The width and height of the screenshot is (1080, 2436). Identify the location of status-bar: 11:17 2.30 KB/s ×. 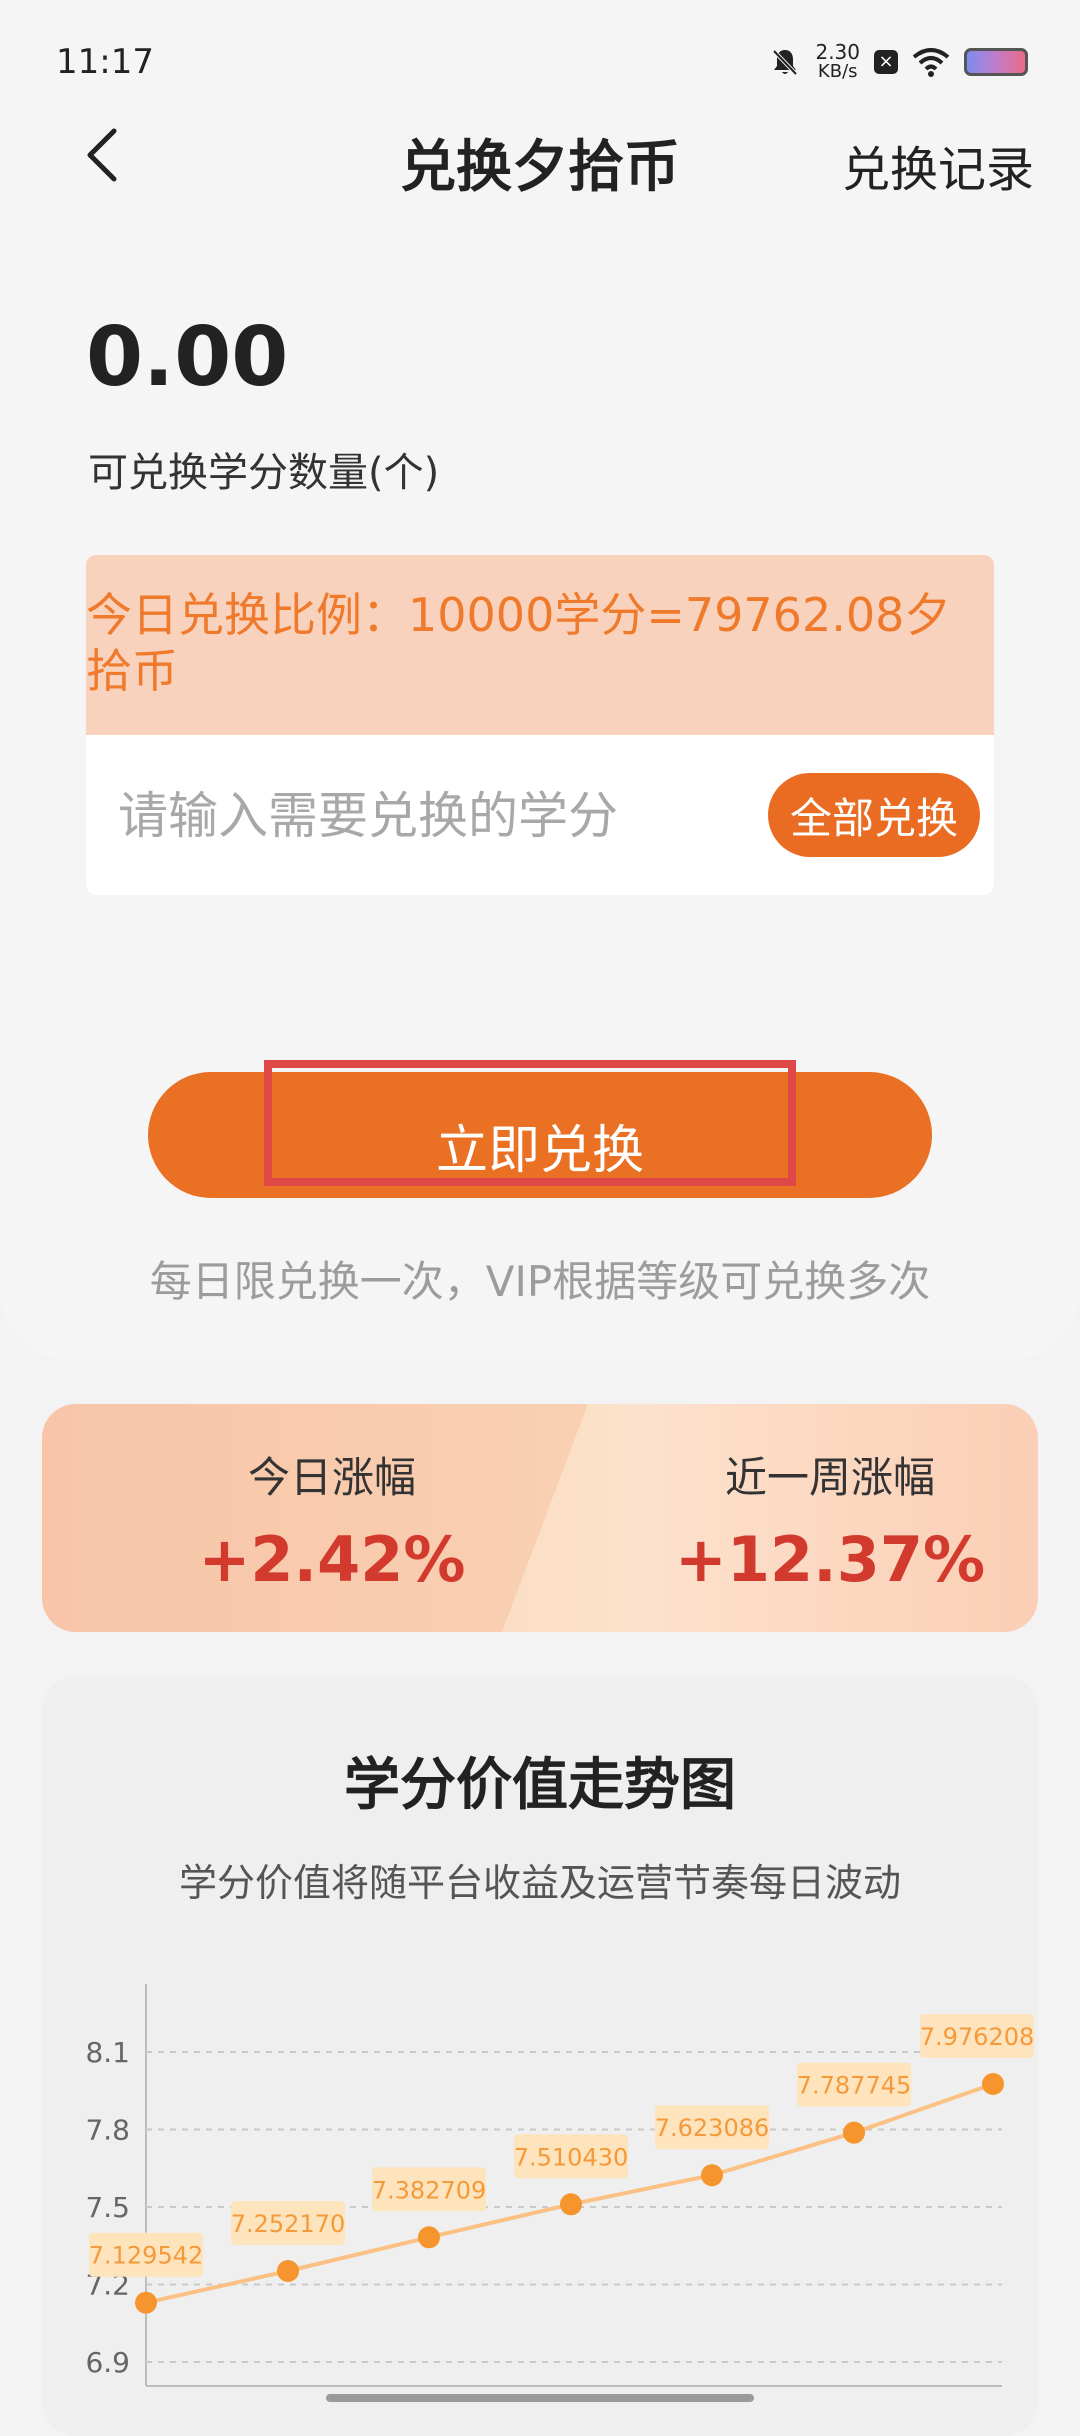
(540, 60).